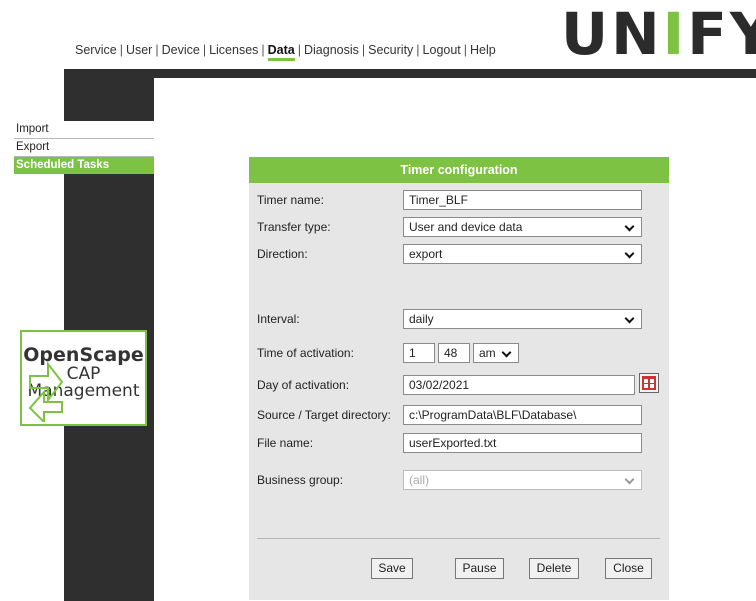  What do you see at coordinates (331, 50) in the screenshot?
I see `nav-diagnosis: Diagnosis` at bounding box center [331, 50].